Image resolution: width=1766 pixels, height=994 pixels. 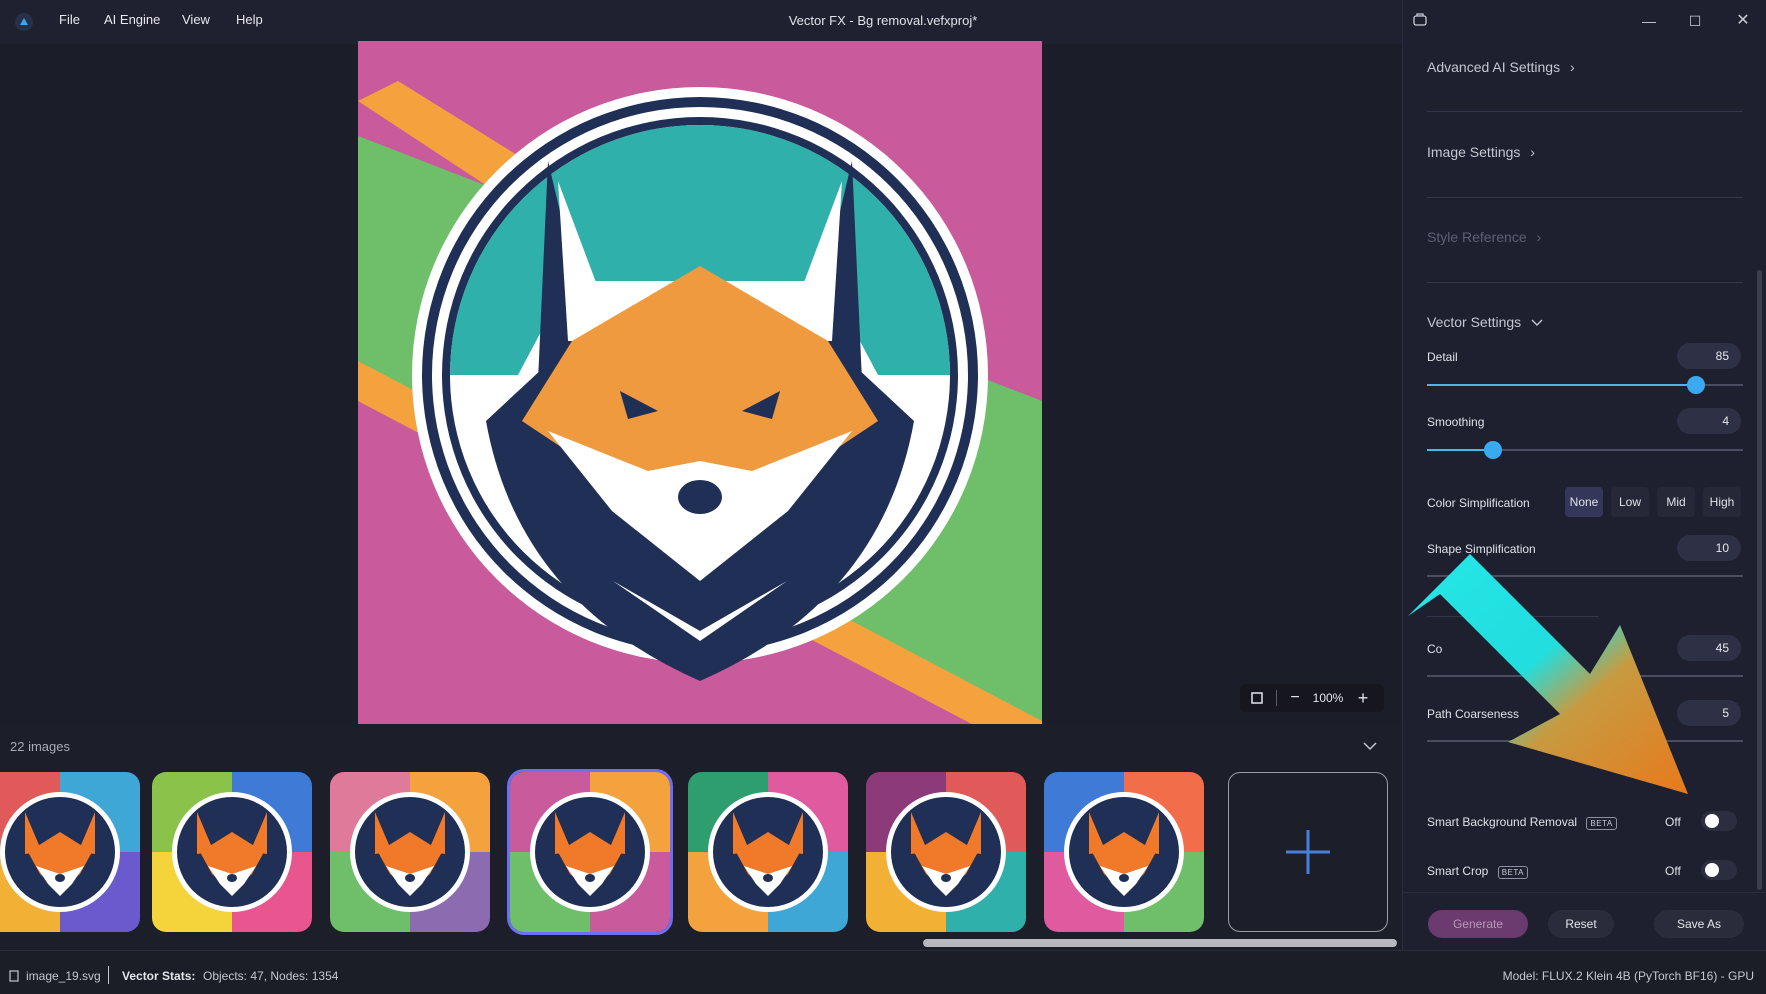 What do you see at coordinates (1477, 237) in the screenshot?
I see `style-reference-label: Style Reference` at bounding box center [1477, 237].